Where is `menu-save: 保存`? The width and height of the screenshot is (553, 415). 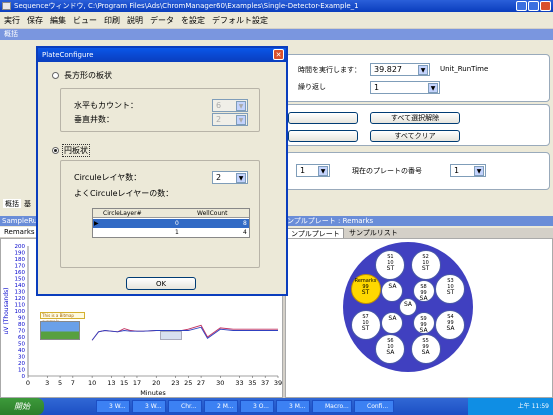 menu-save: 保存 is located at coordinates (35, 20).